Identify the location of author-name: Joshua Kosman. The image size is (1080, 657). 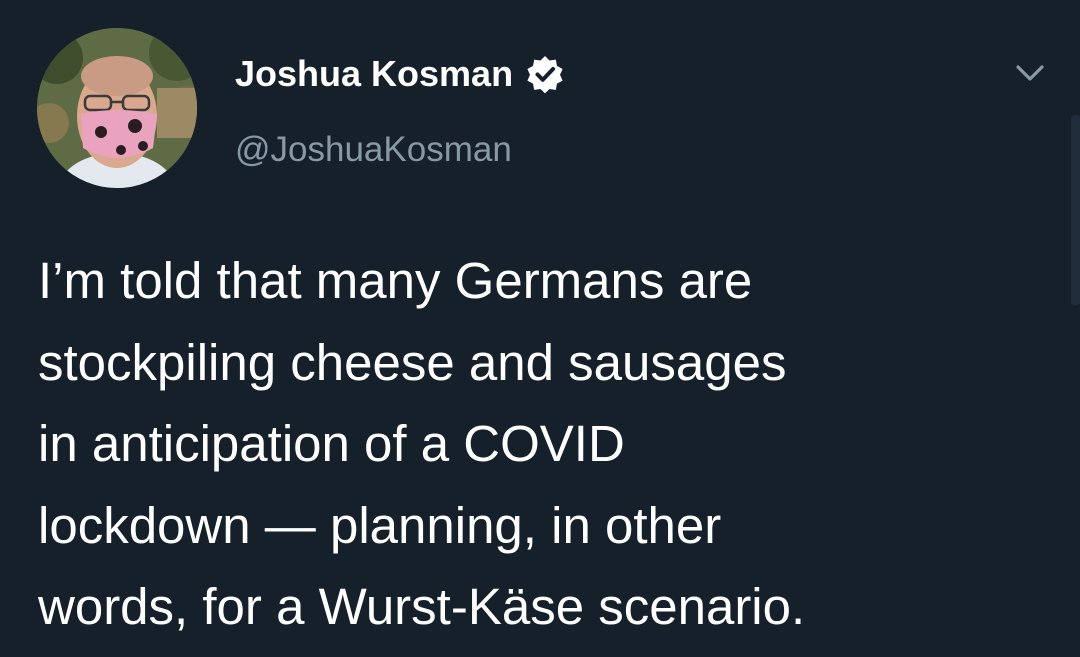
(400, 74).